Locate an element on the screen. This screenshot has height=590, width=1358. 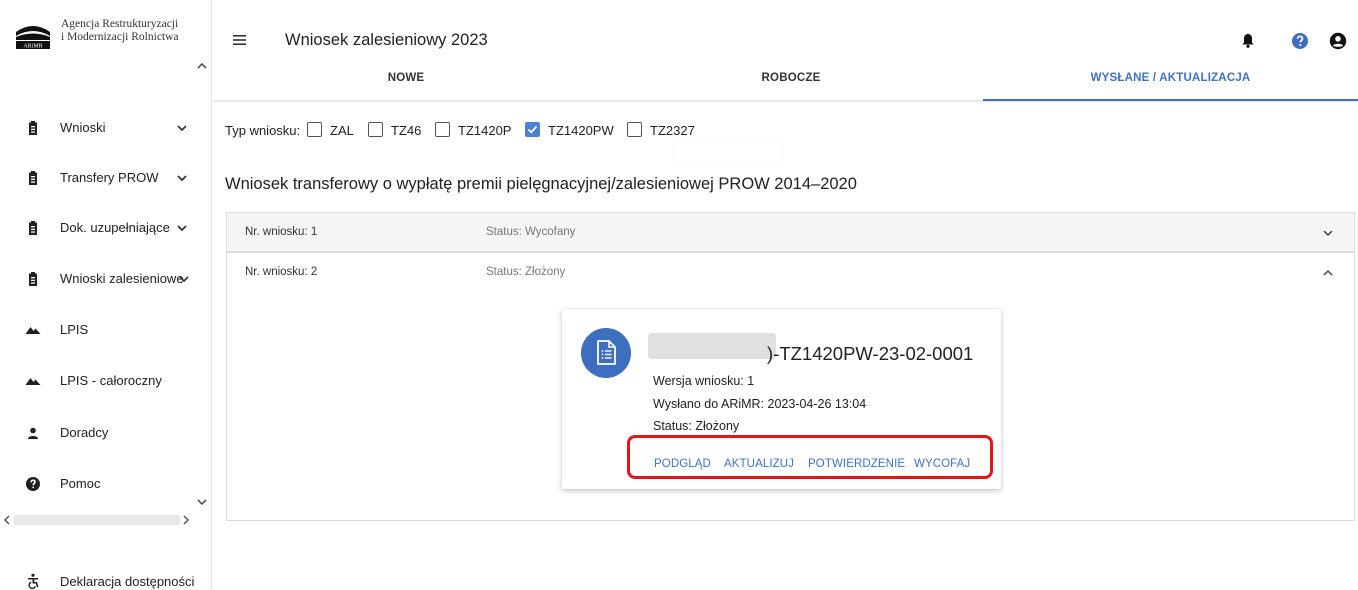
person-icon is located at coordinates (33, 433).